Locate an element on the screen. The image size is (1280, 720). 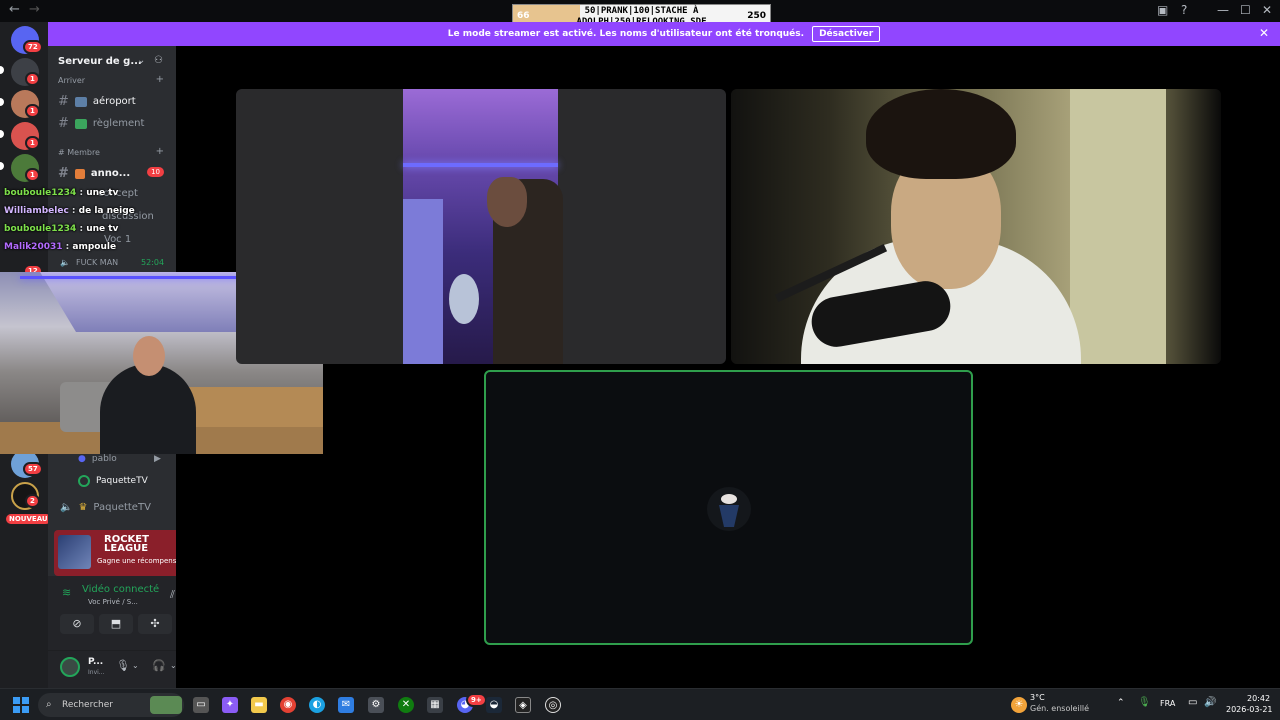
participant-avatar is located at coordinates (729, 509).